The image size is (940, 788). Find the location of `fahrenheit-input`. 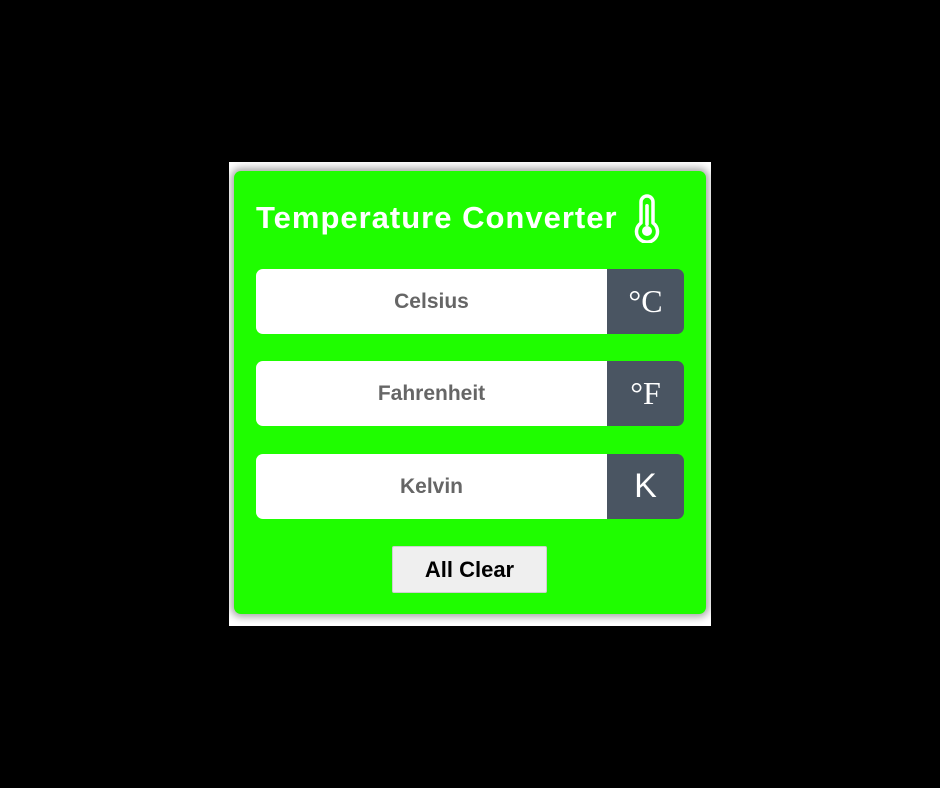

fahrenheit-input is located at coordinates (431, 393).